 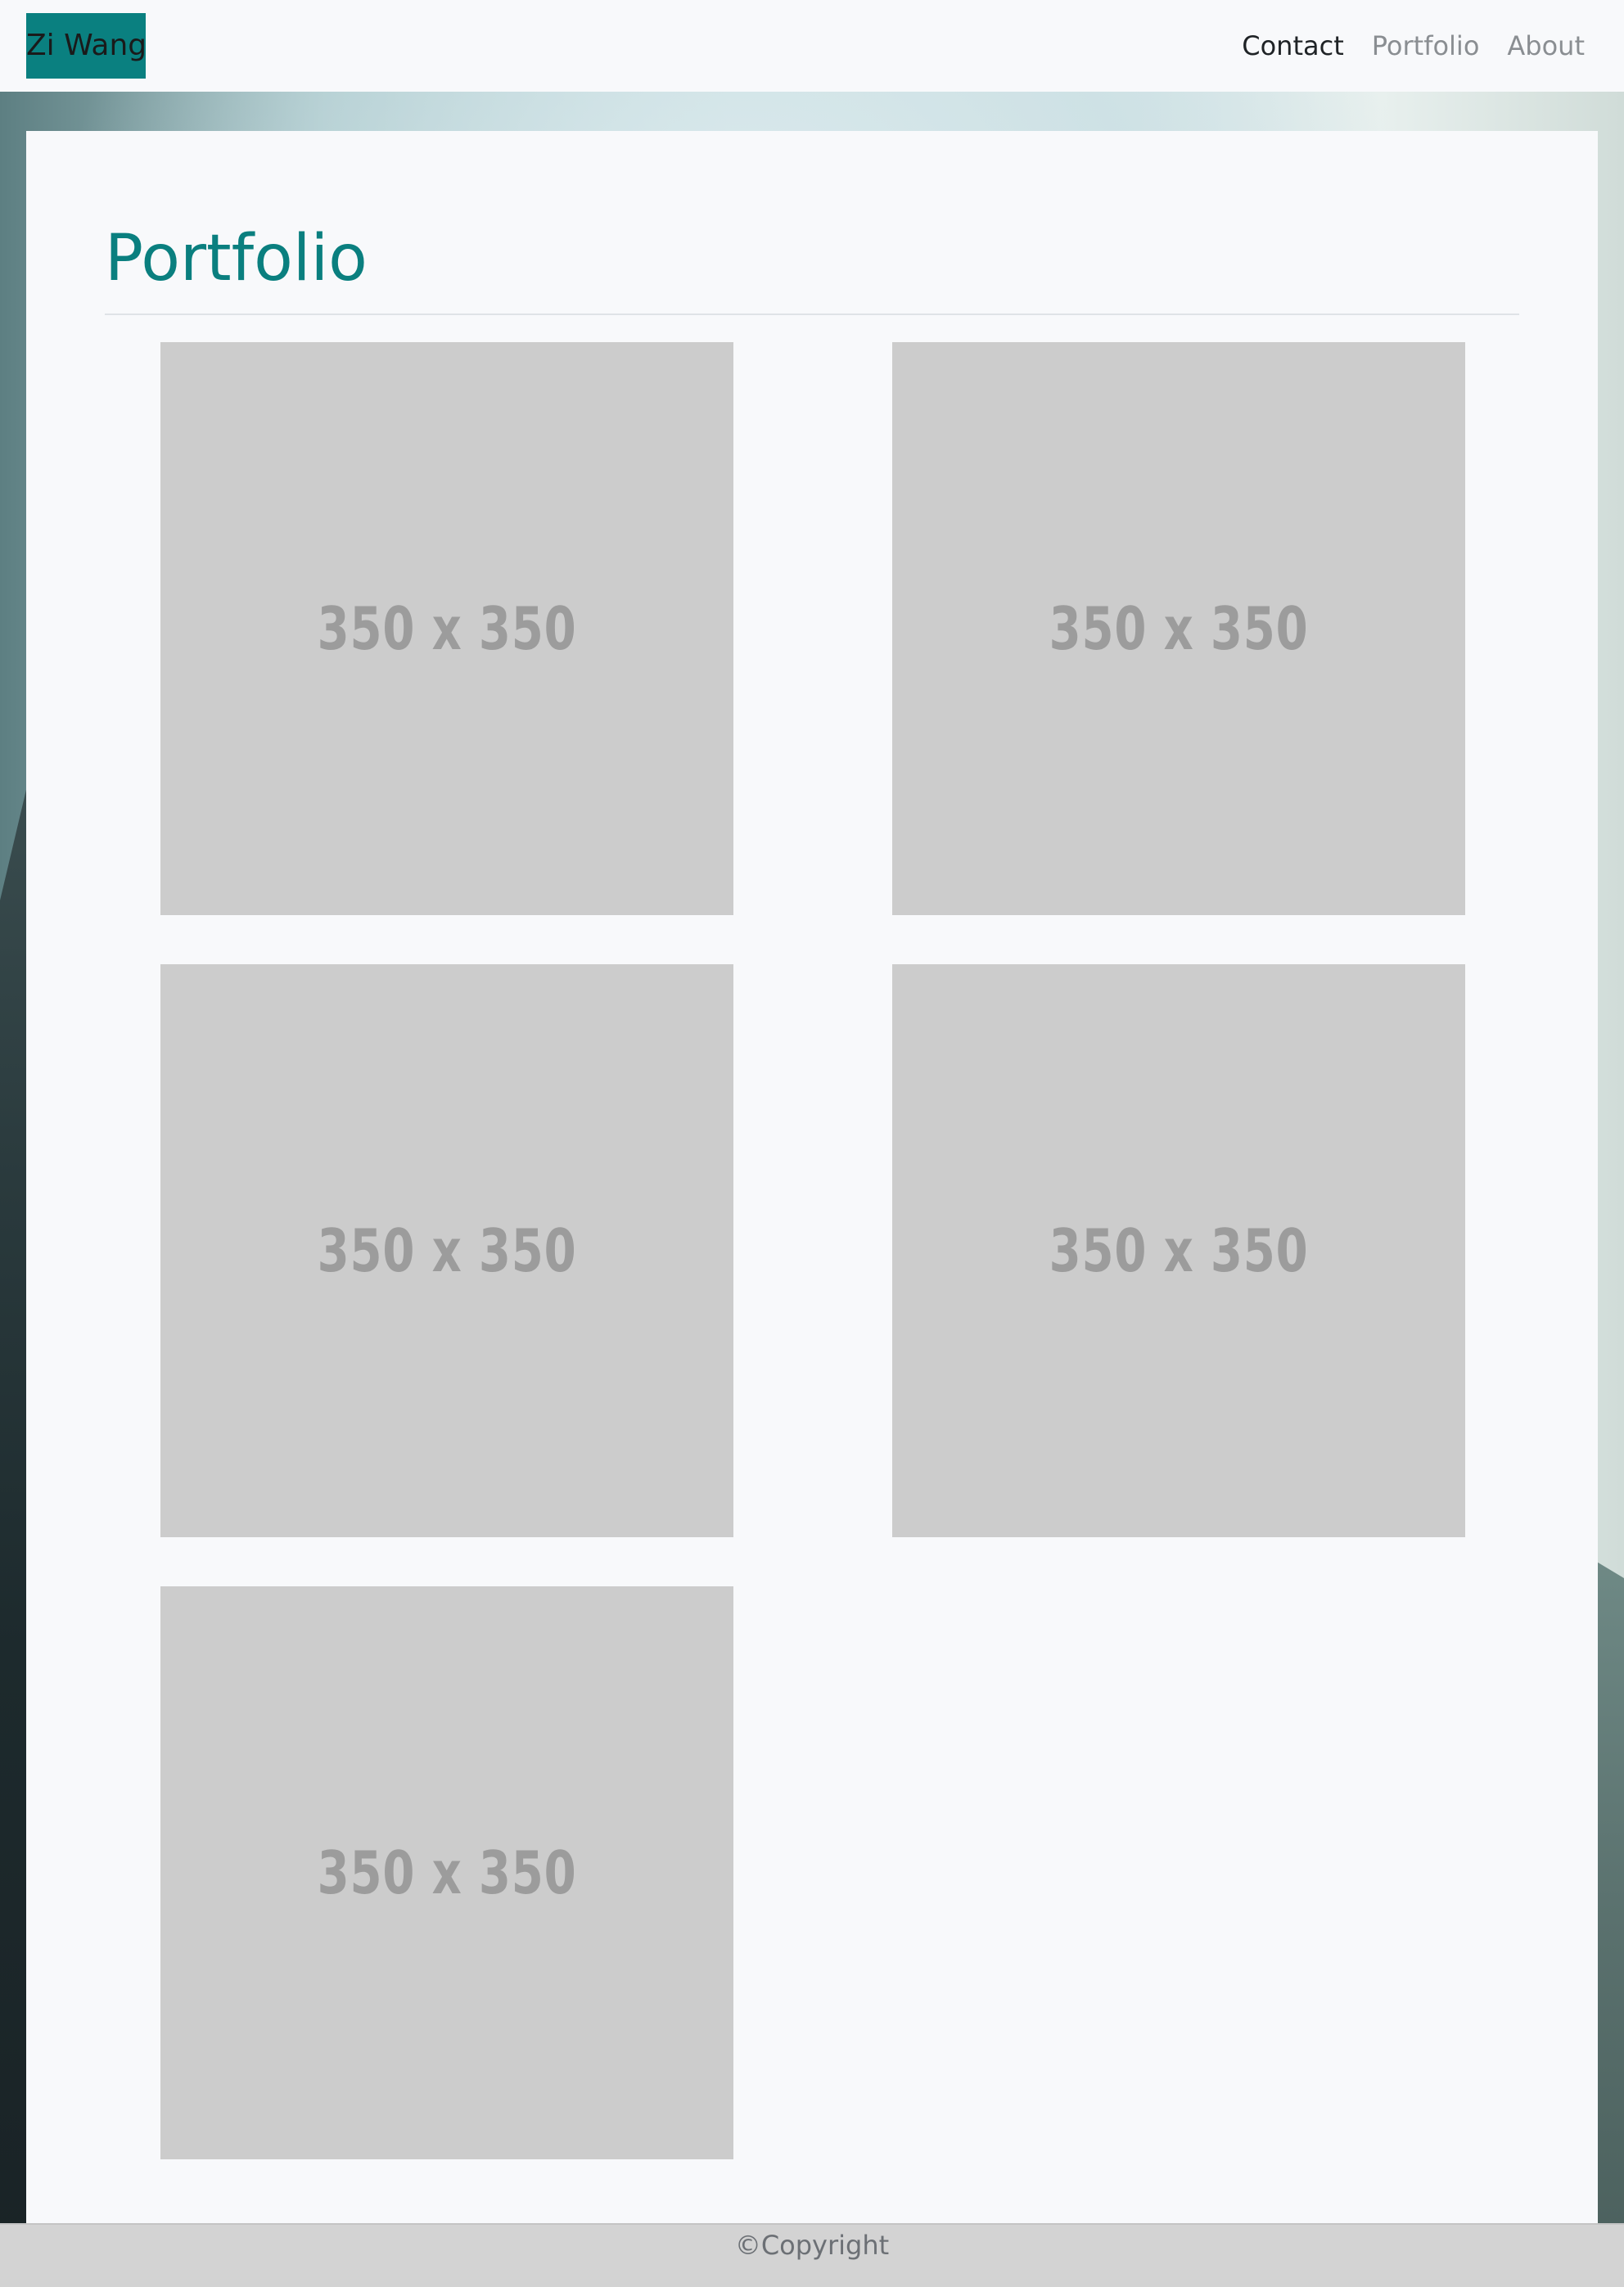 I want to click on page-title: Portfolio, so click(x=236, y=258).